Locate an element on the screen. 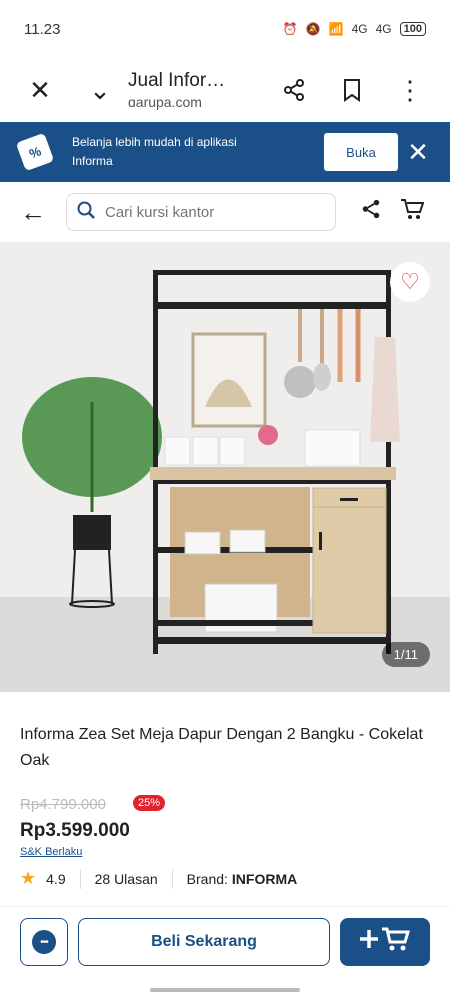 The image size is (450, 1000). buy-now-button: Beli Sekarang is located at coordinates (204, 942).